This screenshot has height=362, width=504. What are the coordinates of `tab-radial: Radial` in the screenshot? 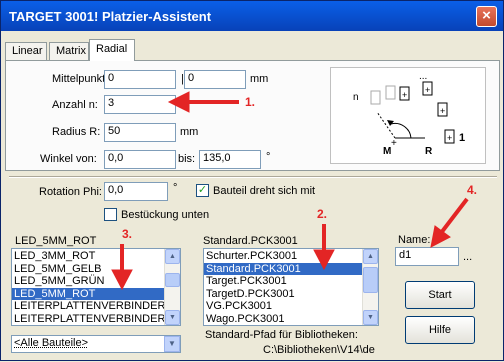 It's located at (112, 50).